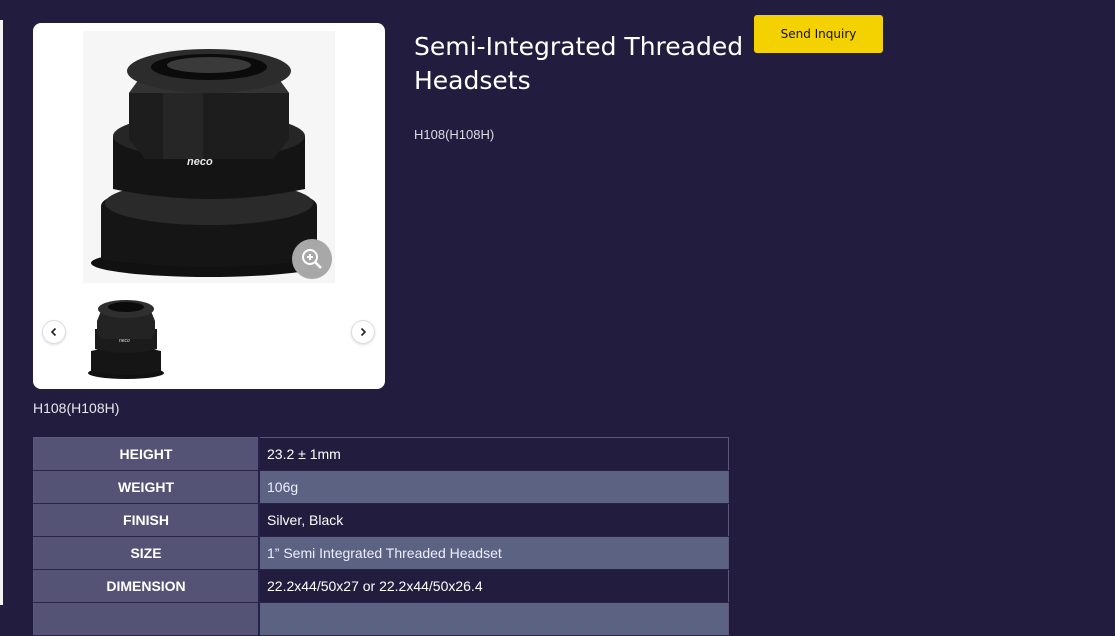 The width and height of the screenshot is (1115, 636). Describe the element at coordinates (126, 336) in the screenshot. I see `thumbnail-image: neco` at that location.